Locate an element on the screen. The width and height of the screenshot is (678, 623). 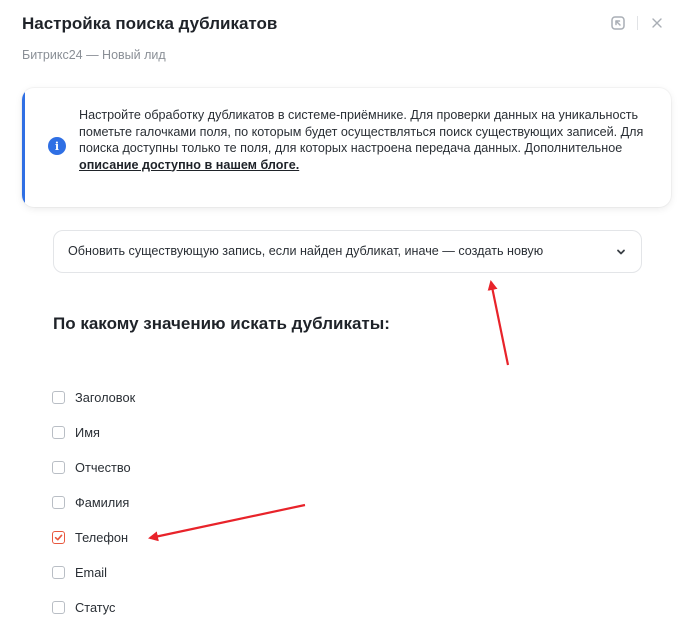
field-label: Телефон is located at coordinates (102, 537).